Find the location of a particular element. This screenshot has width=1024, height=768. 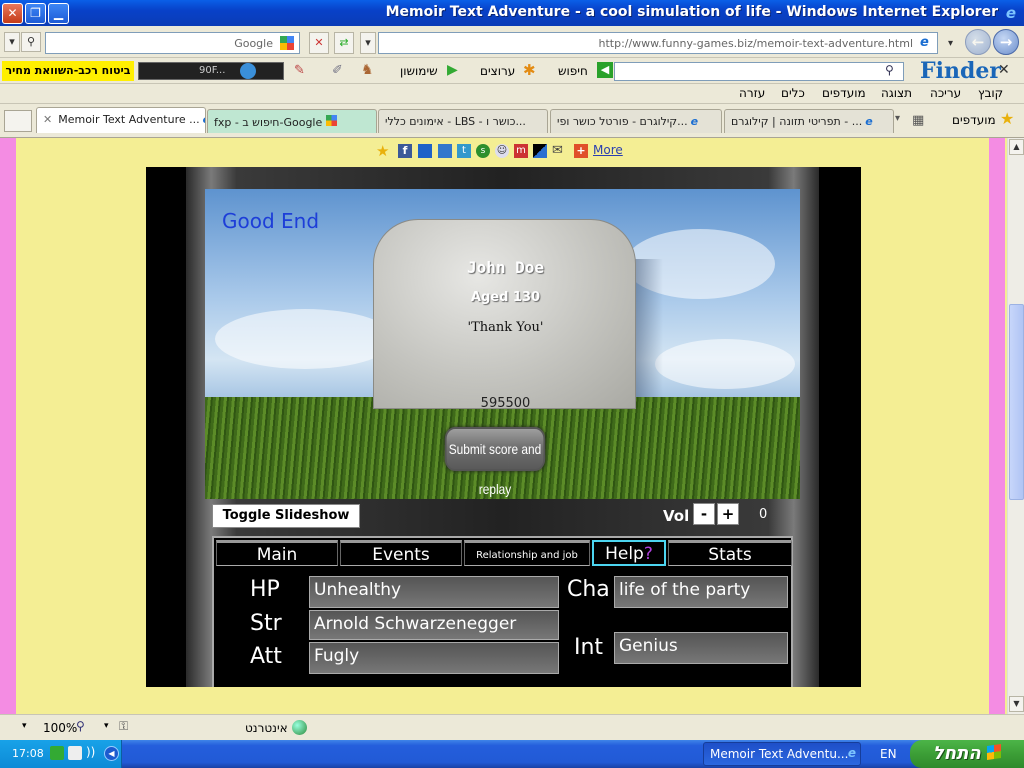

myspace-icon is located at coordinates (425, 151).